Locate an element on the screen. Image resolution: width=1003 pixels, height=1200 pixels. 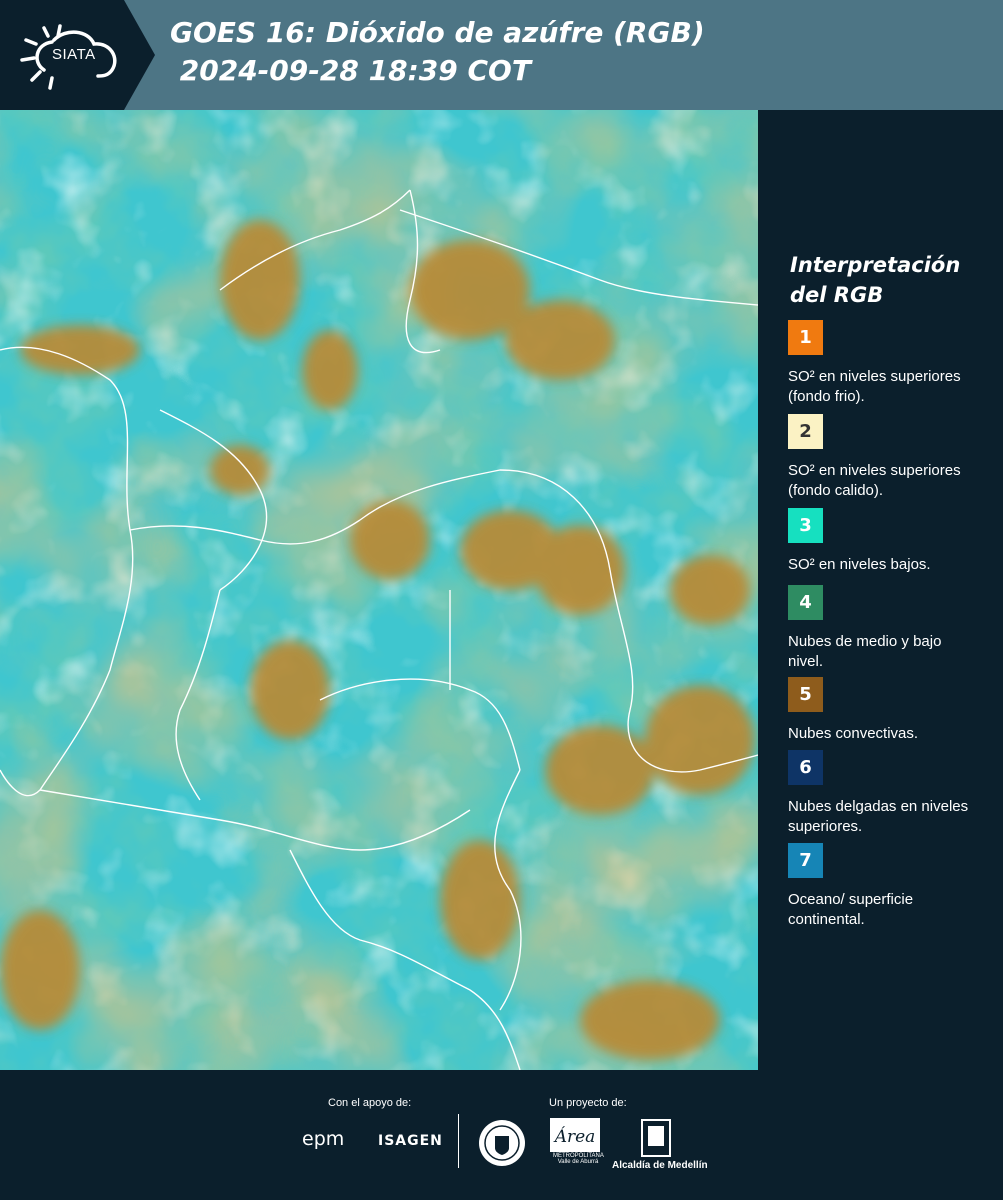
legend-item-5: 5 Nubes convectivas. is located at coordinates (888, 710).